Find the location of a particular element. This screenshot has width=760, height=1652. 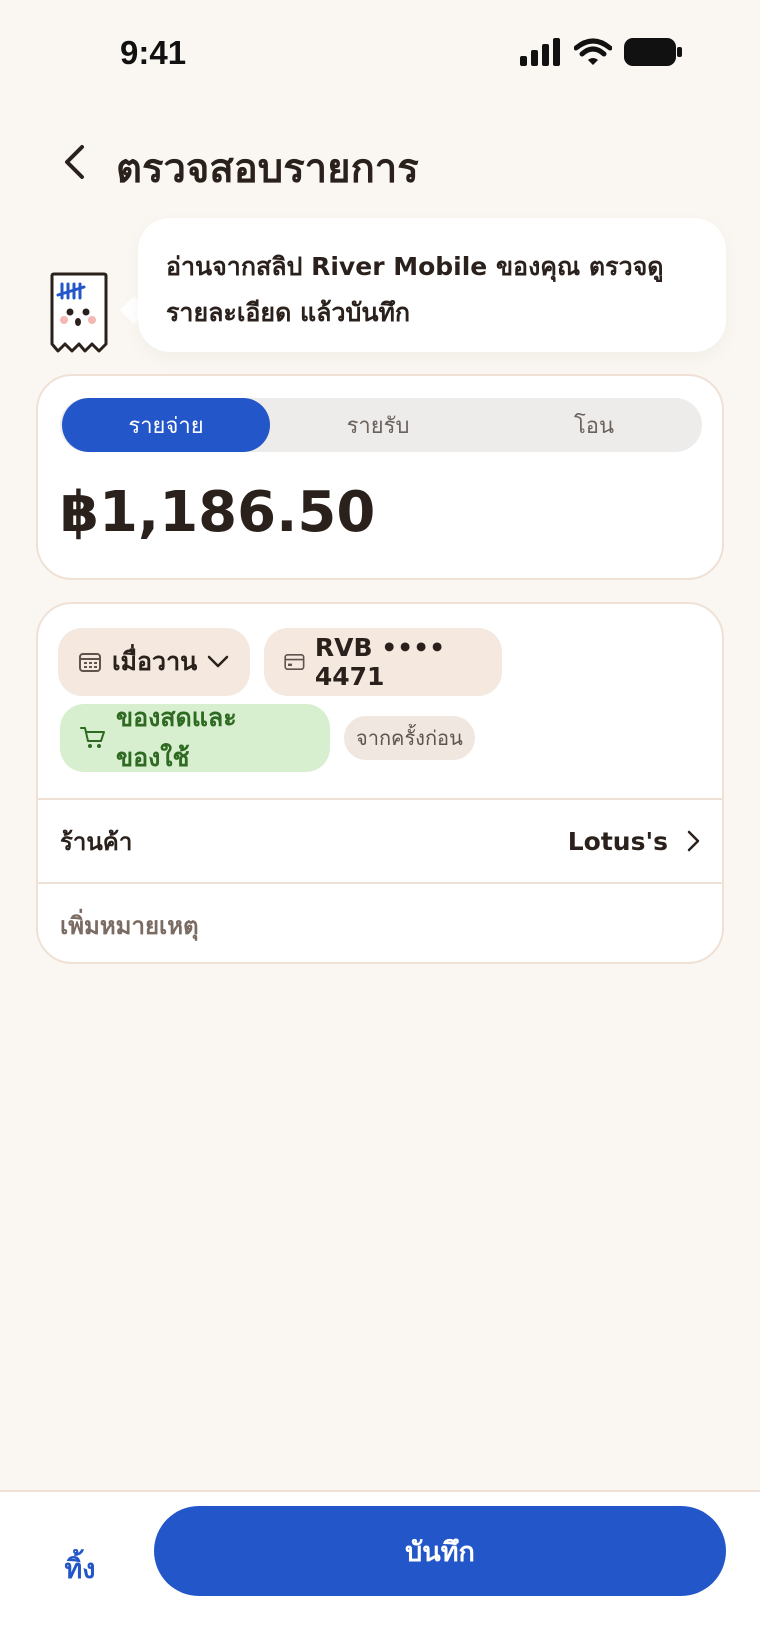

cellular-signal-icon is located at coordinates (540, 52).